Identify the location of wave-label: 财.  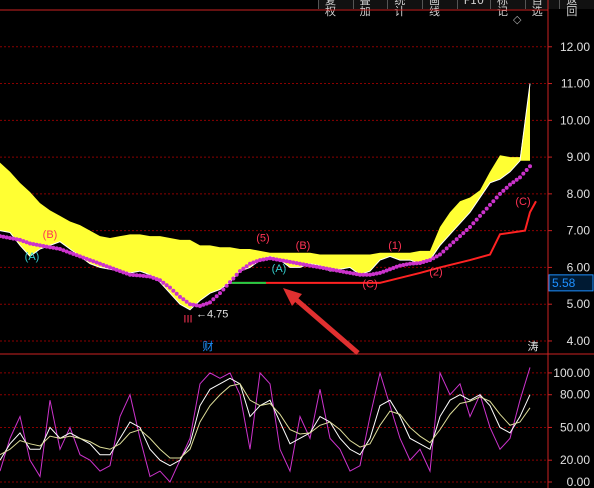
(208, 346).